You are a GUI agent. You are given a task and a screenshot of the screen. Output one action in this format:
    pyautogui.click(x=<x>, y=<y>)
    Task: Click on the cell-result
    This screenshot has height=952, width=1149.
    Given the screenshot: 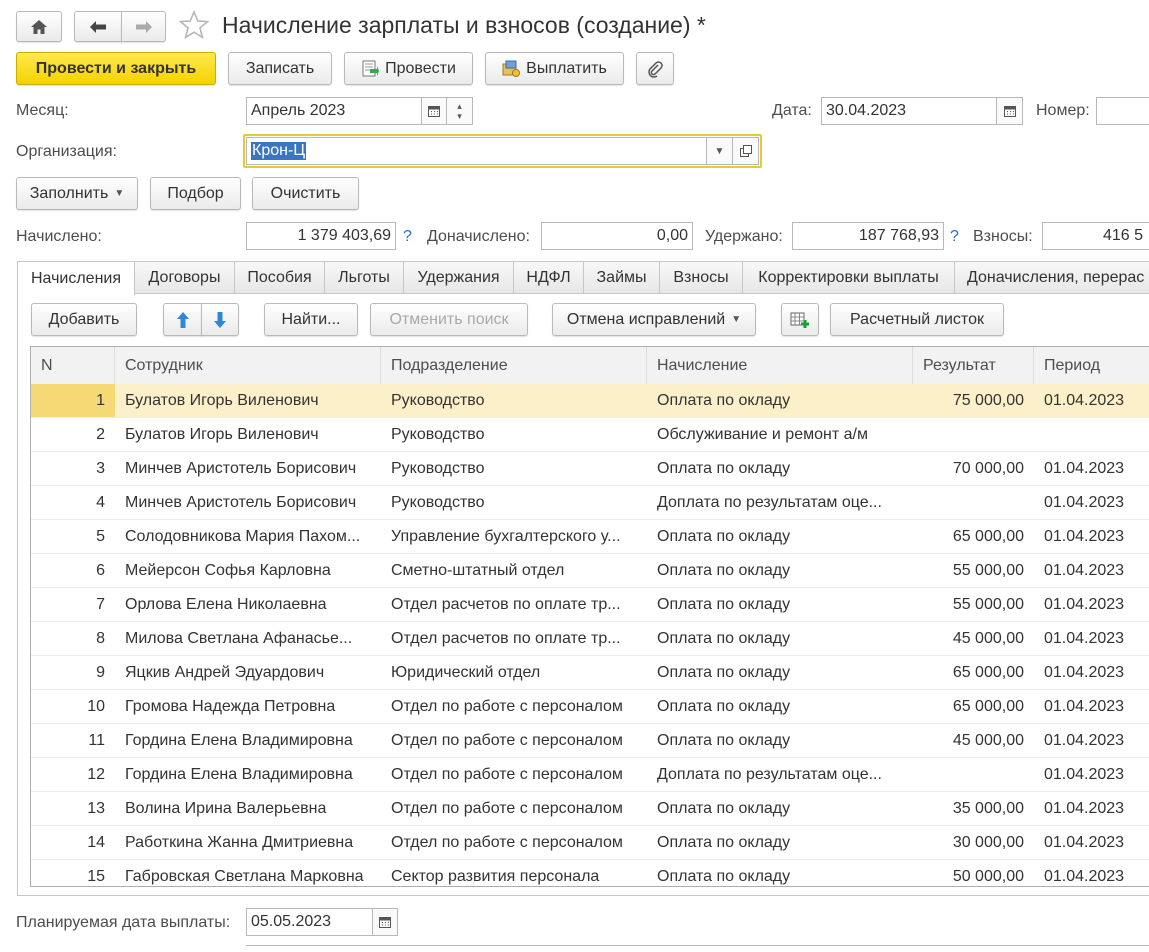 What is the action you would take?
    pyautogui.click(x=973, y=434)
    